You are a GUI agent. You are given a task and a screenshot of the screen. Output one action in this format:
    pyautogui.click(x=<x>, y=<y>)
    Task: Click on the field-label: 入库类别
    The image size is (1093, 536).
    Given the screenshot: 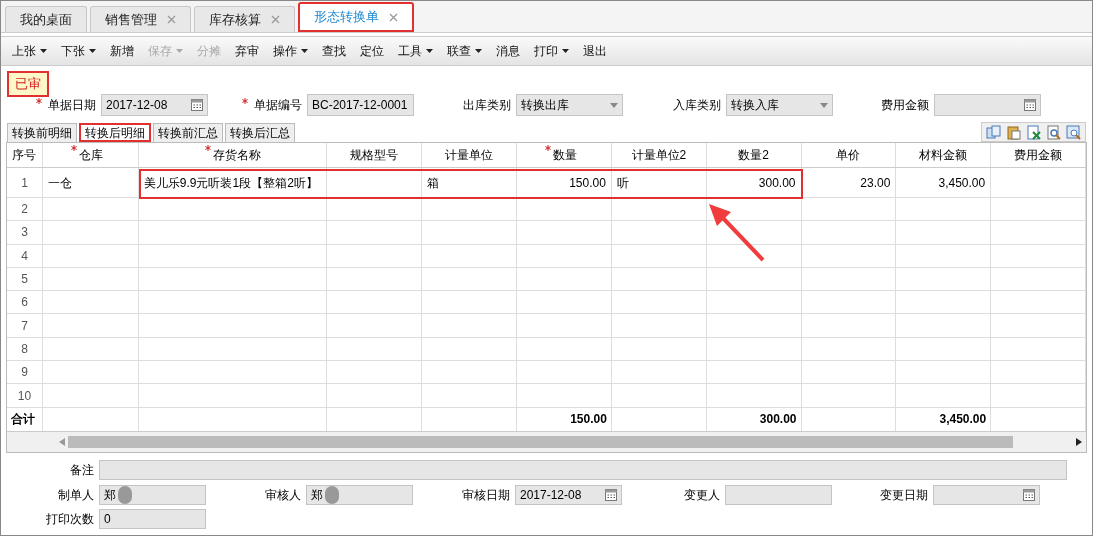 What is the action you would take?
    pyautogui.click(x=697, y=105)
    